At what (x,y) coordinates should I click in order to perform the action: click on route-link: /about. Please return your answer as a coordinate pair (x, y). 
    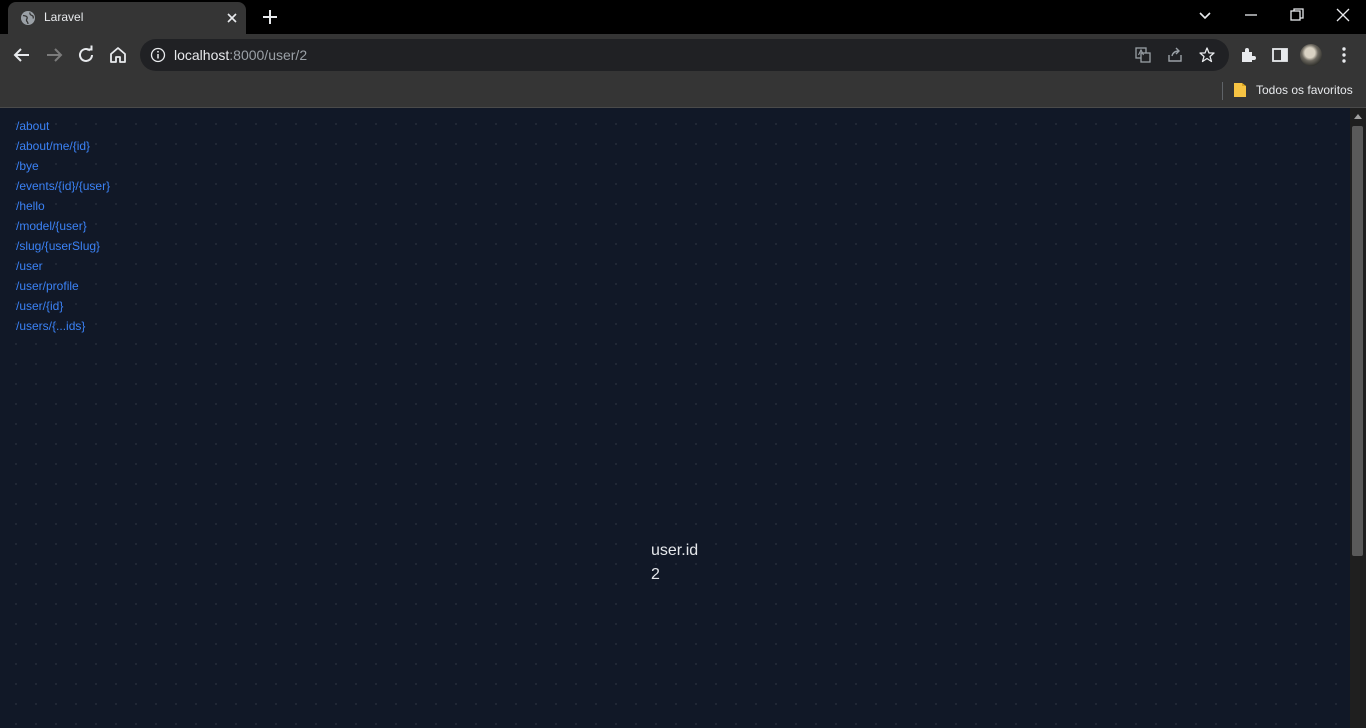
    Looking at the image, I should click on (32, 126).